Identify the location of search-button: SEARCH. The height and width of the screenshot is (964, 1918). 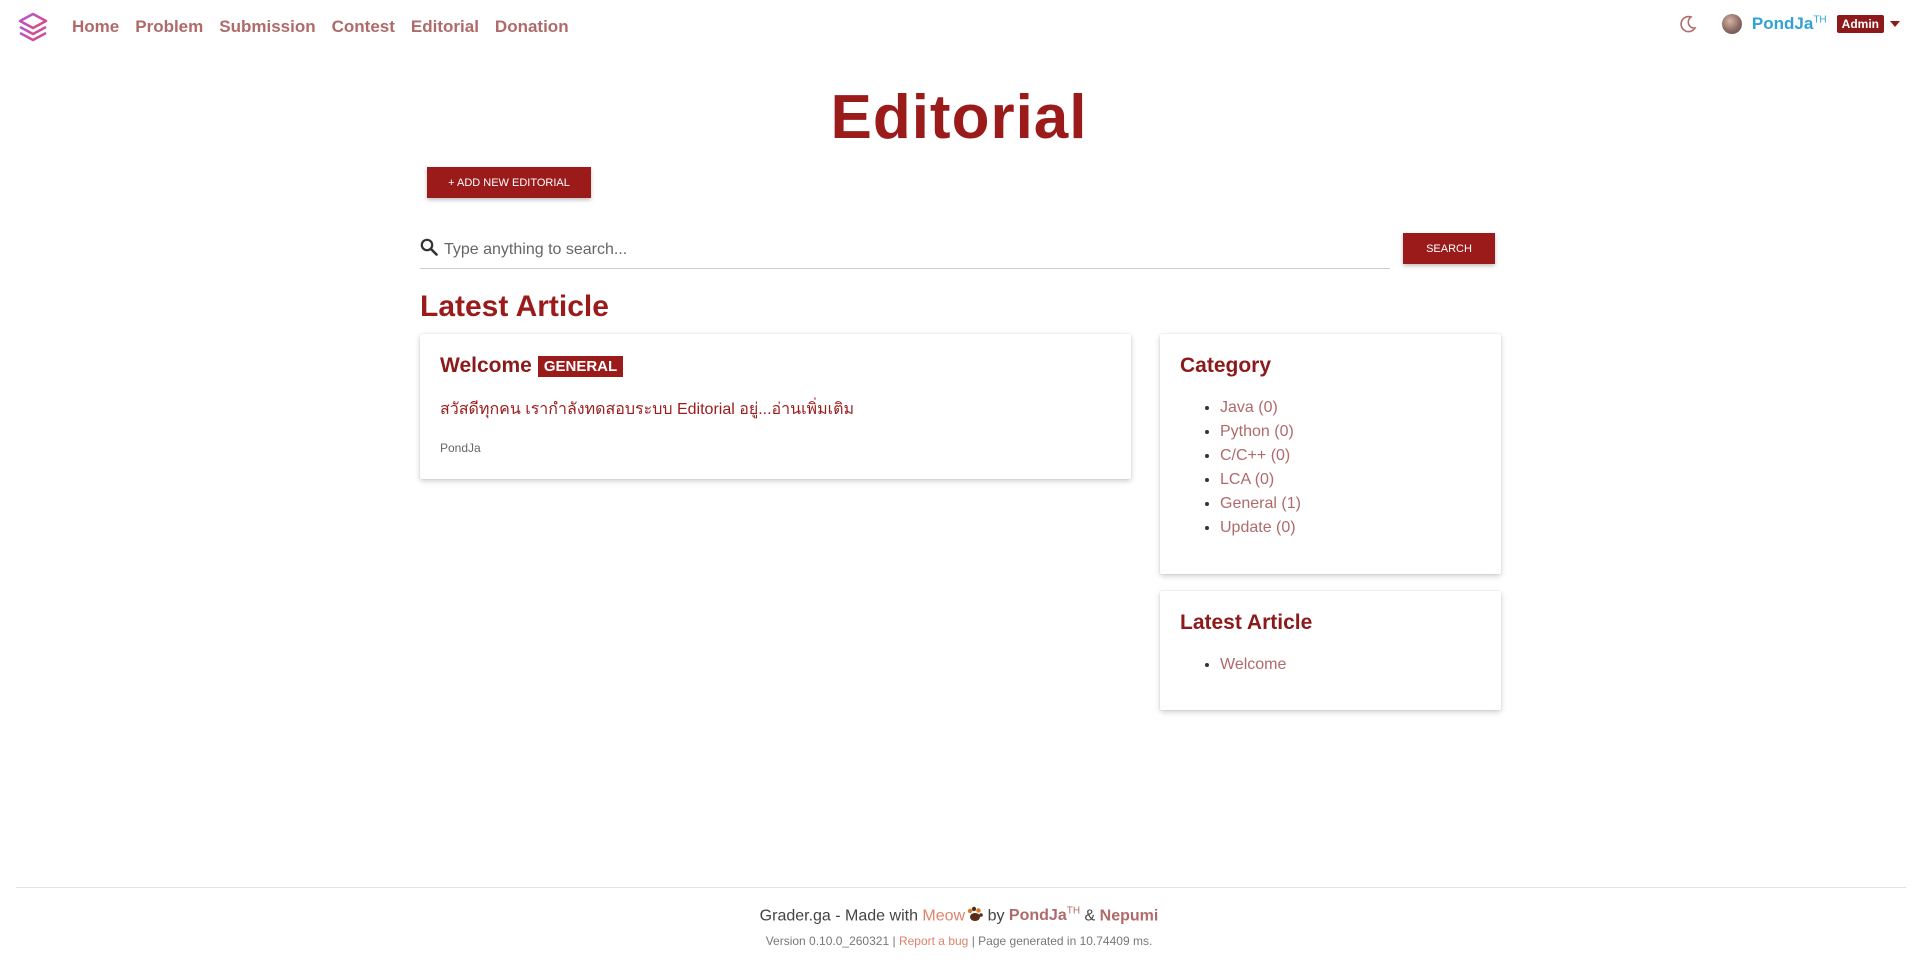
(1449, 248).